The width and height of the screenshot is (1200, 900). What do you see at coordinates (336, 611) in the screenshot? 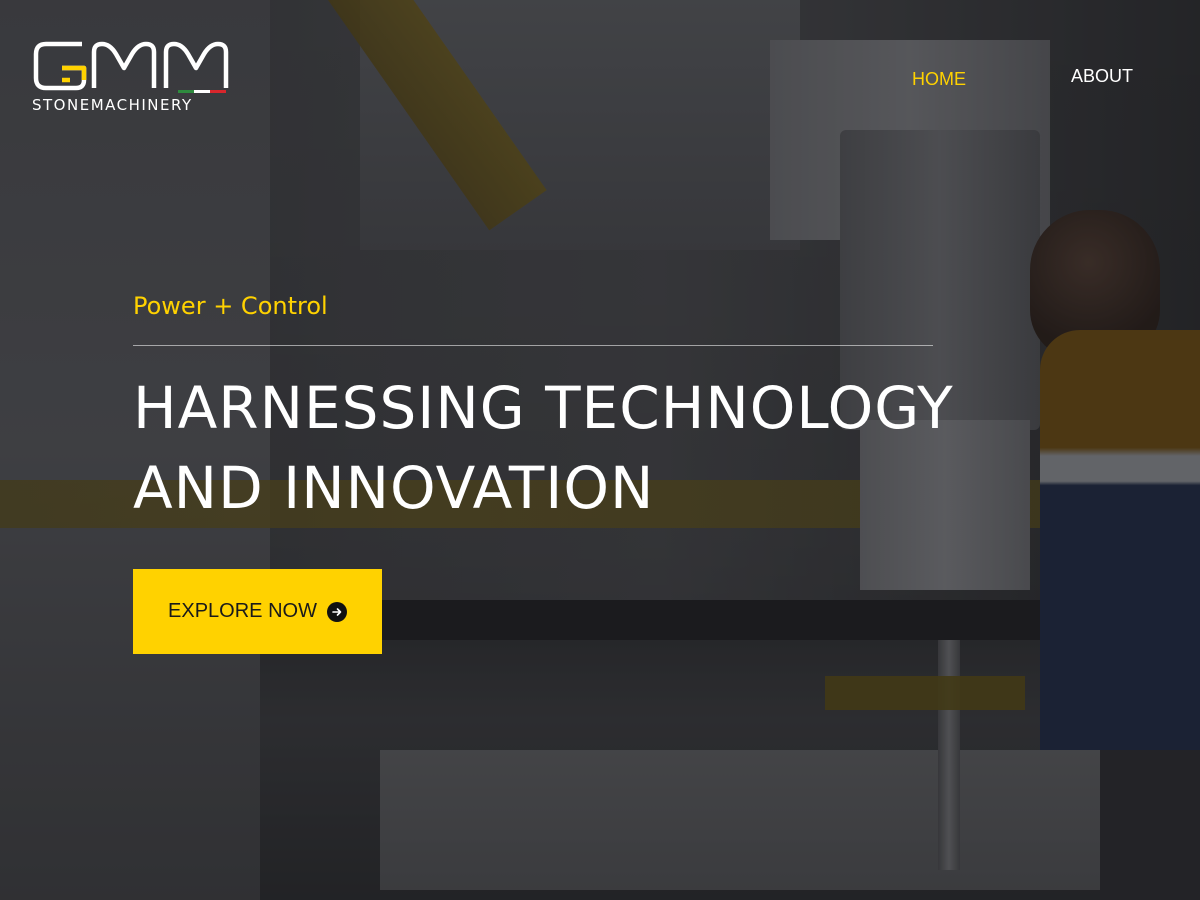
I see `arrow-right-circle-icon` at bounding box center [336, 611].